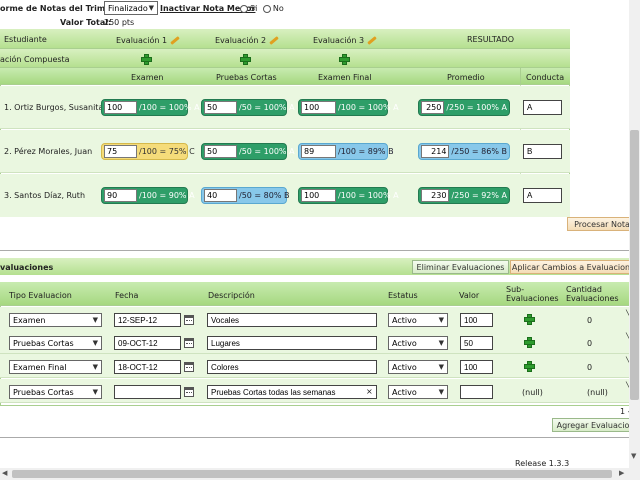 The image size is (640, 480). Describe the element at coordinates (278, 8) in the screenshot. I see `radio-no-label: No` at that location.